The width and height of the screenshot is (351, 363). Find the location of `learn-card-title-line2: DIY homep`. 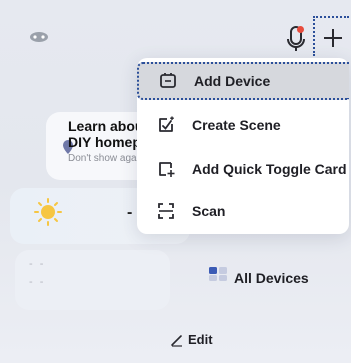

learn-card-title-line2: DIY homep is located at coordinates (104, 142).